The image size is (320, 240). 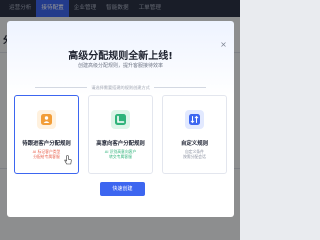 What do you see at coordinates (120, 144) in the screenshot?
I see `card-title: 高意向客户分配规则` at bounding box center [120, 144].